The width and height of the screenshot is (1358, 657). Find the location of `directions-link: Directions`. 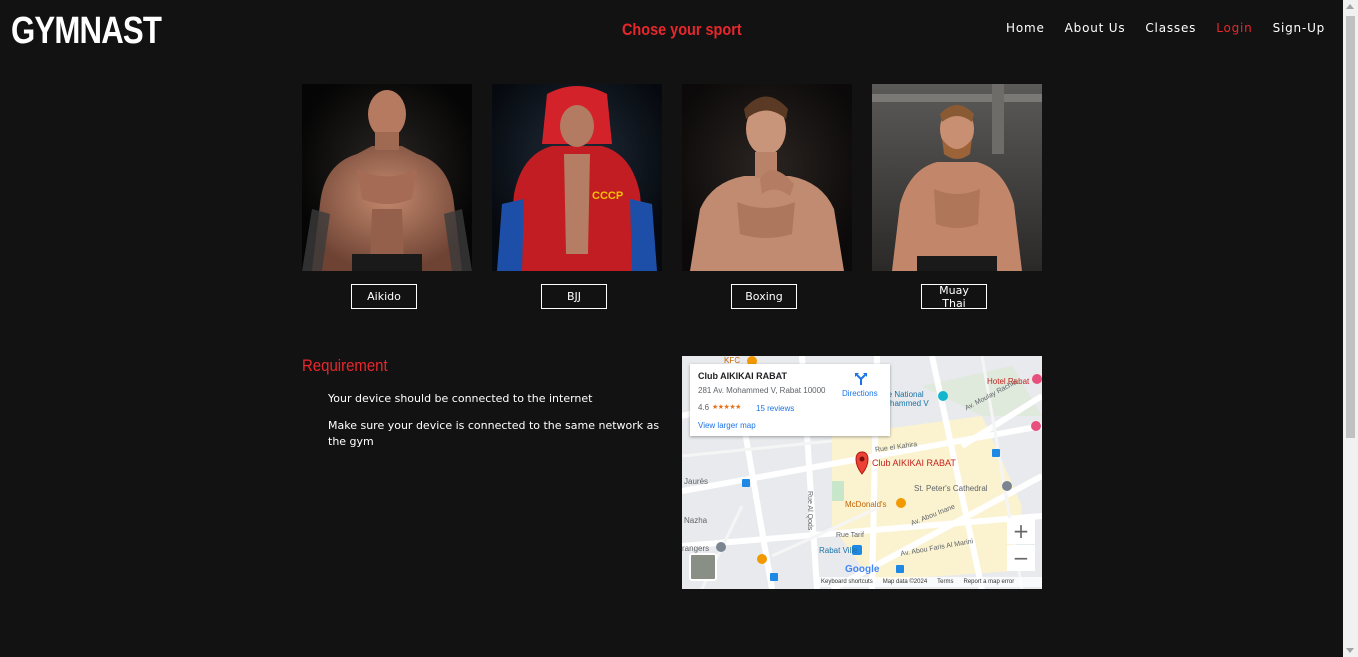

directions-link: Directions is located at coordinates (860, 393).